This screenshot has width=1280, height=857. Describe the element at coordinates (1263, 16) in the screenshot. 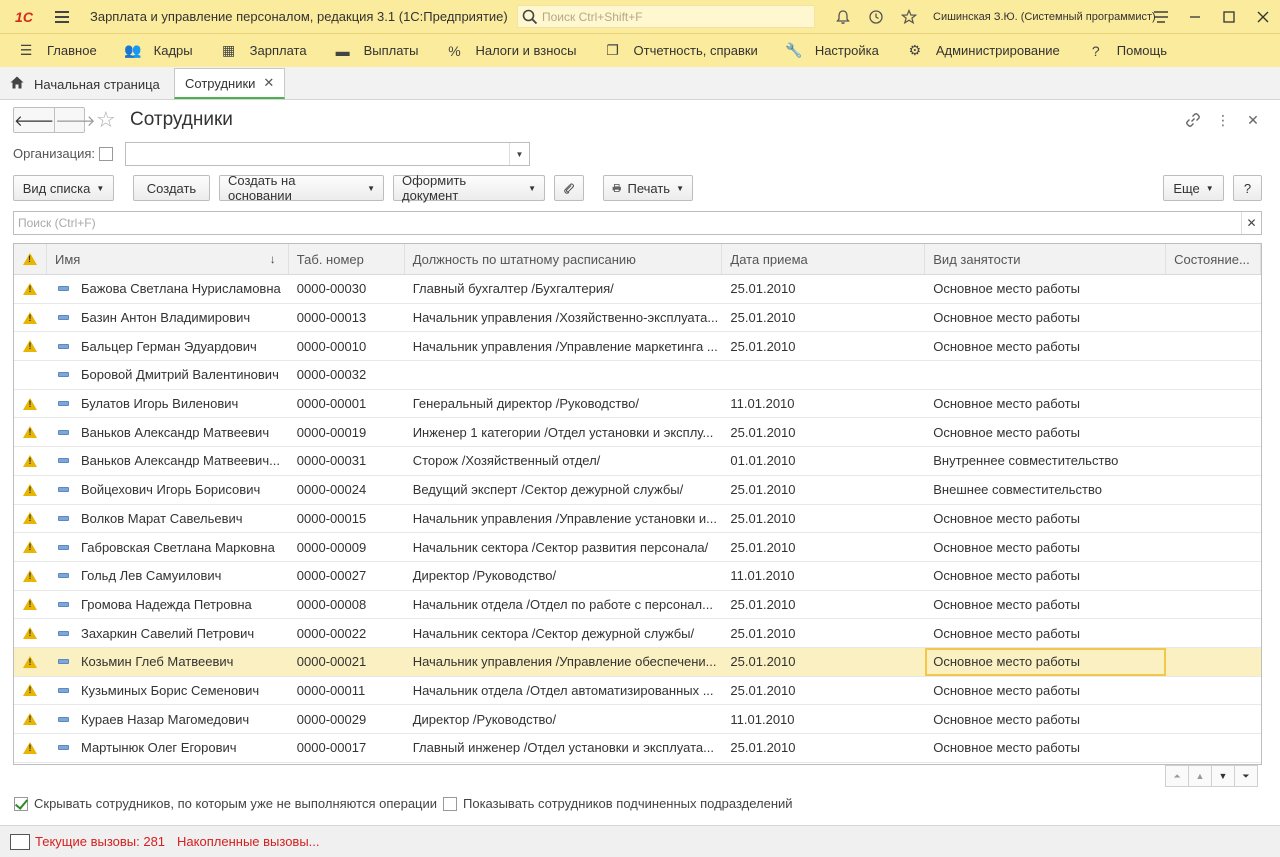

I see `close-window-icon` at that location.